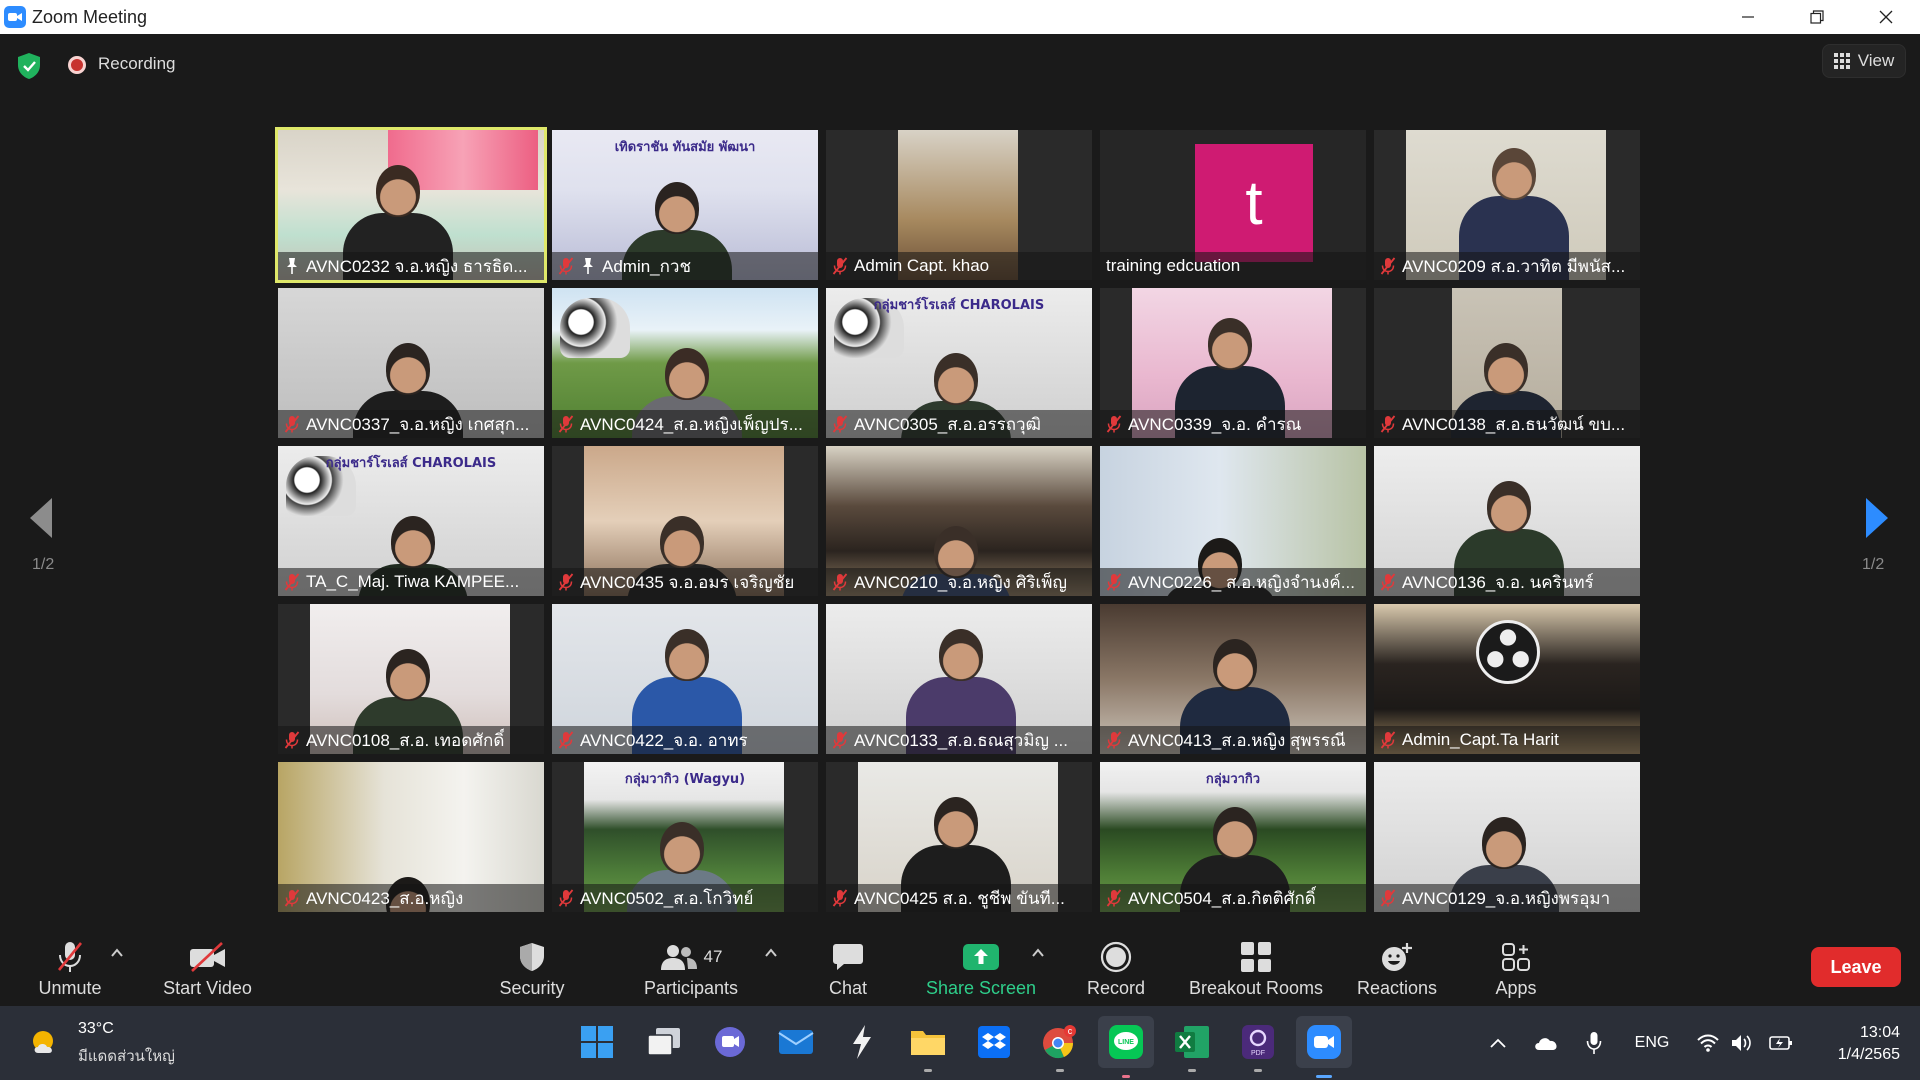 This screenshot has height=1080, width=1920. Describe the element at coordinates (1059, 1042) in the screenshot. I see `chrome-icon: c` at that location.